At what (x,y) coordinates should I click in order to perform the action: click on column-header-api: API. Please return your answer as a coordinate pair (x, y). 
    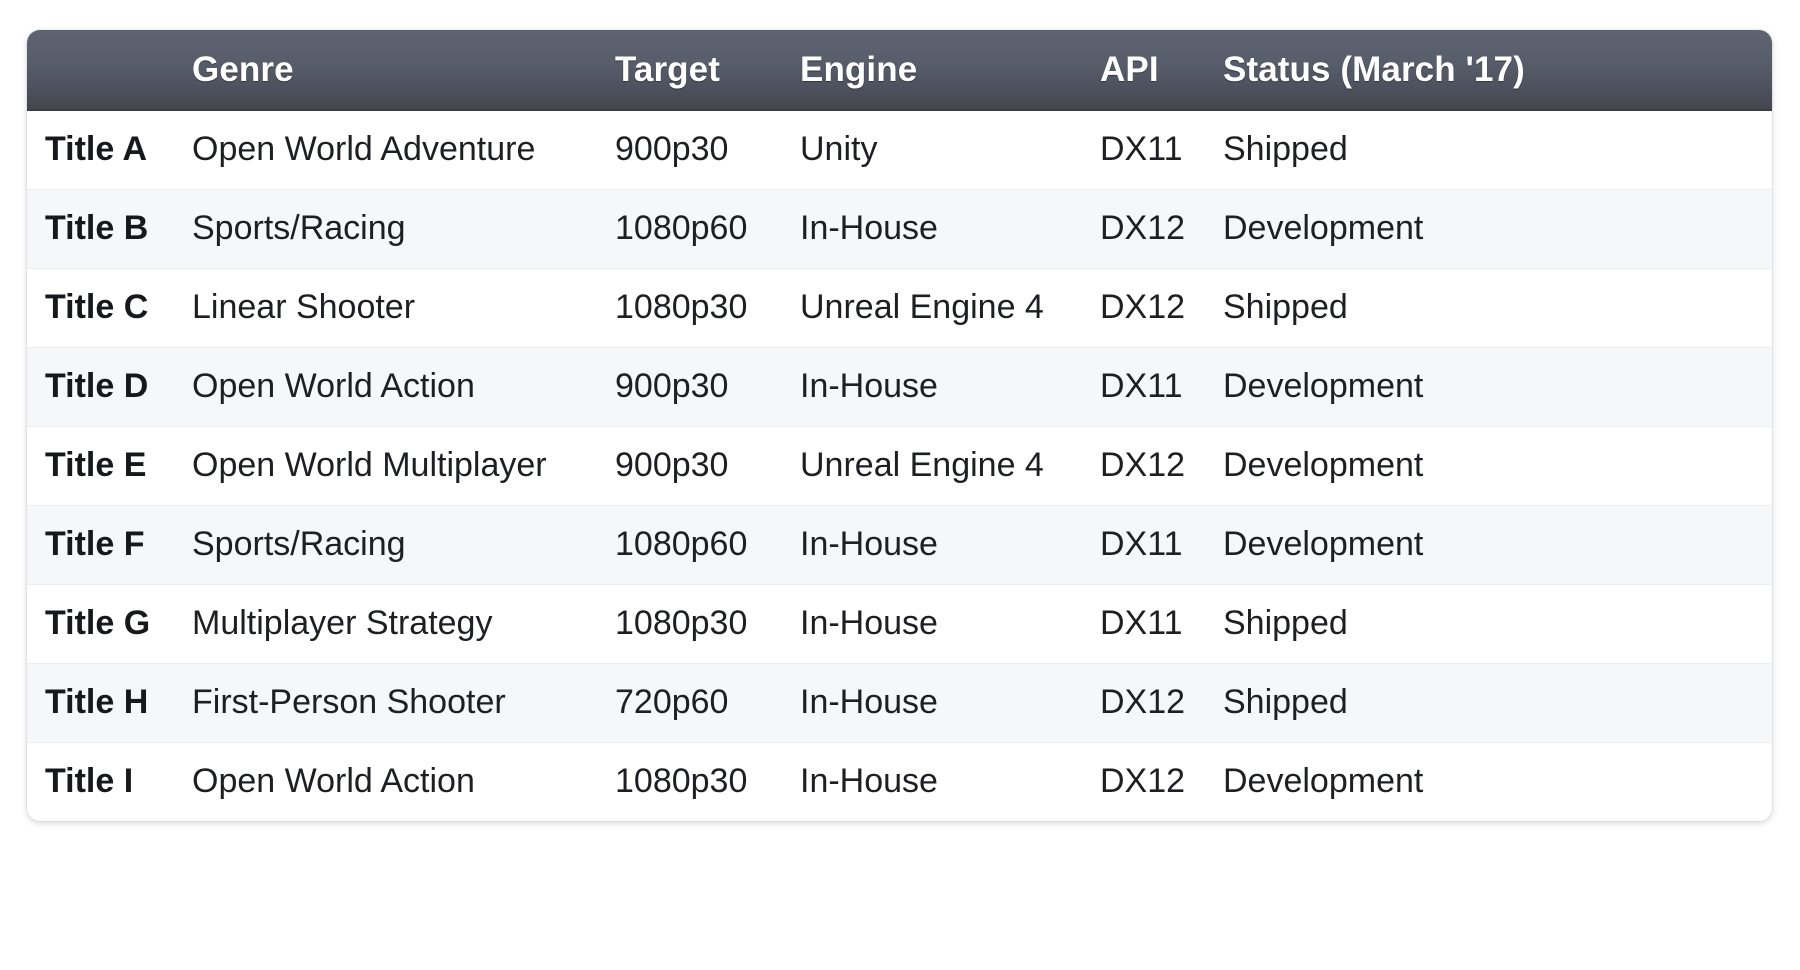
    Looking at the image, I should click on (1161, 70).